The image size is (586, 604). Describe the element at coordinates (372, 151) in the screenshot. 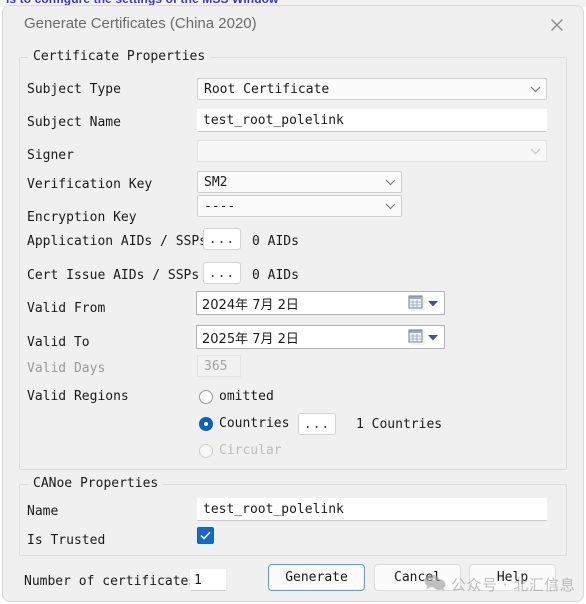

I see `signer-combo` at that location.